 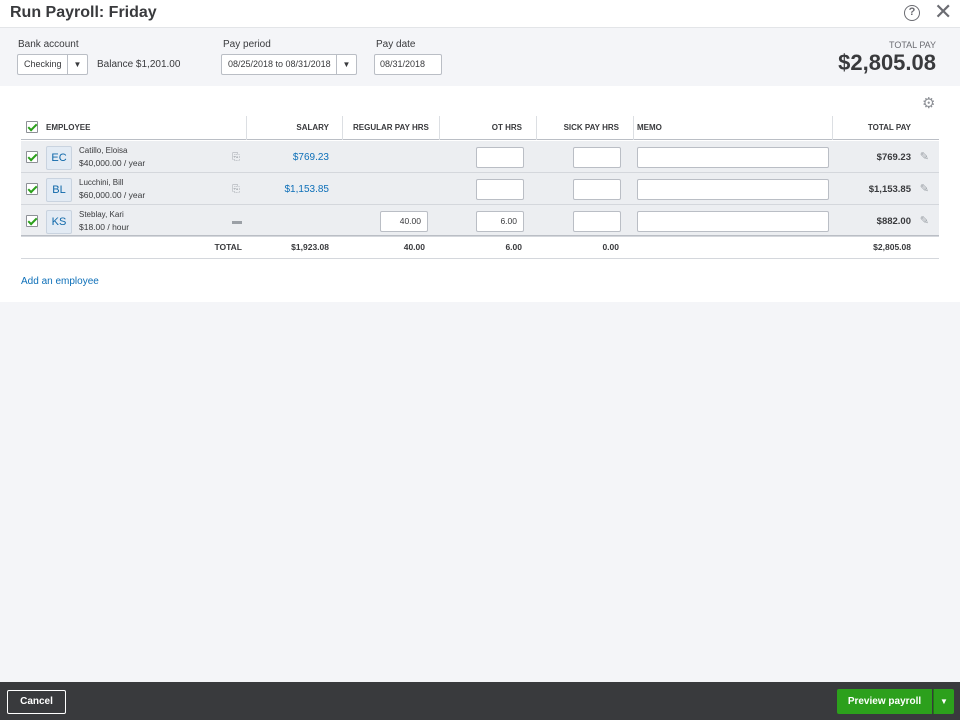 What do you see at coordinates (311, 157) in the screenshot?
I see `salary-link: $769.23` at bounding box center [311, 157].